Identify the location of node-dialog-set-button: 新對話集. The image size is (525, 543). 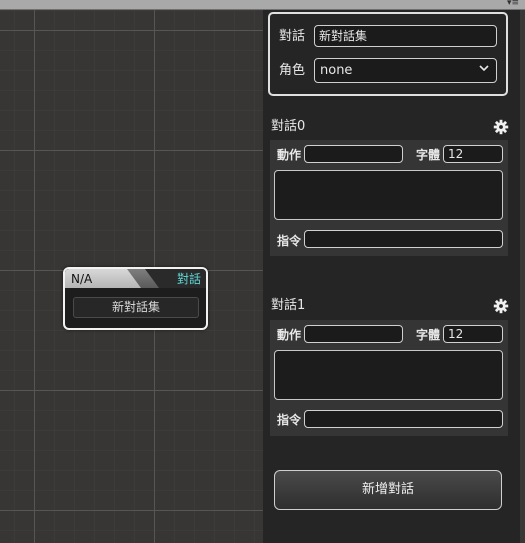
(136, 307).